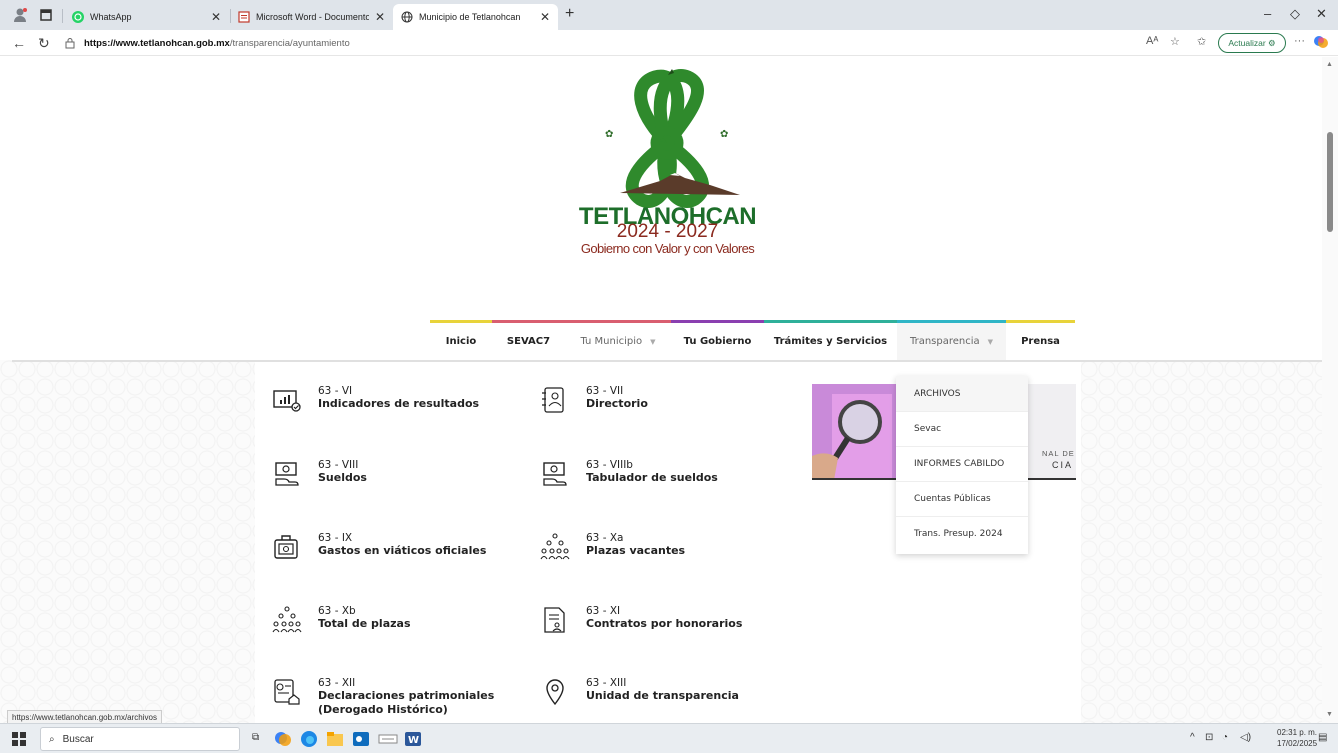  Describe the element at coordinates (287, 474) in the screenshot. I see `money-hand-icon` at that location.